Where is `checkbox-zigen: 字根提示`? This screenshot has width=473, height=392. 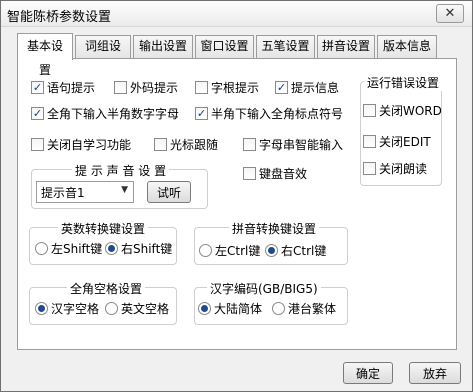
checkbox-zigen: 字根提示 is located at coordinates (227, 87).